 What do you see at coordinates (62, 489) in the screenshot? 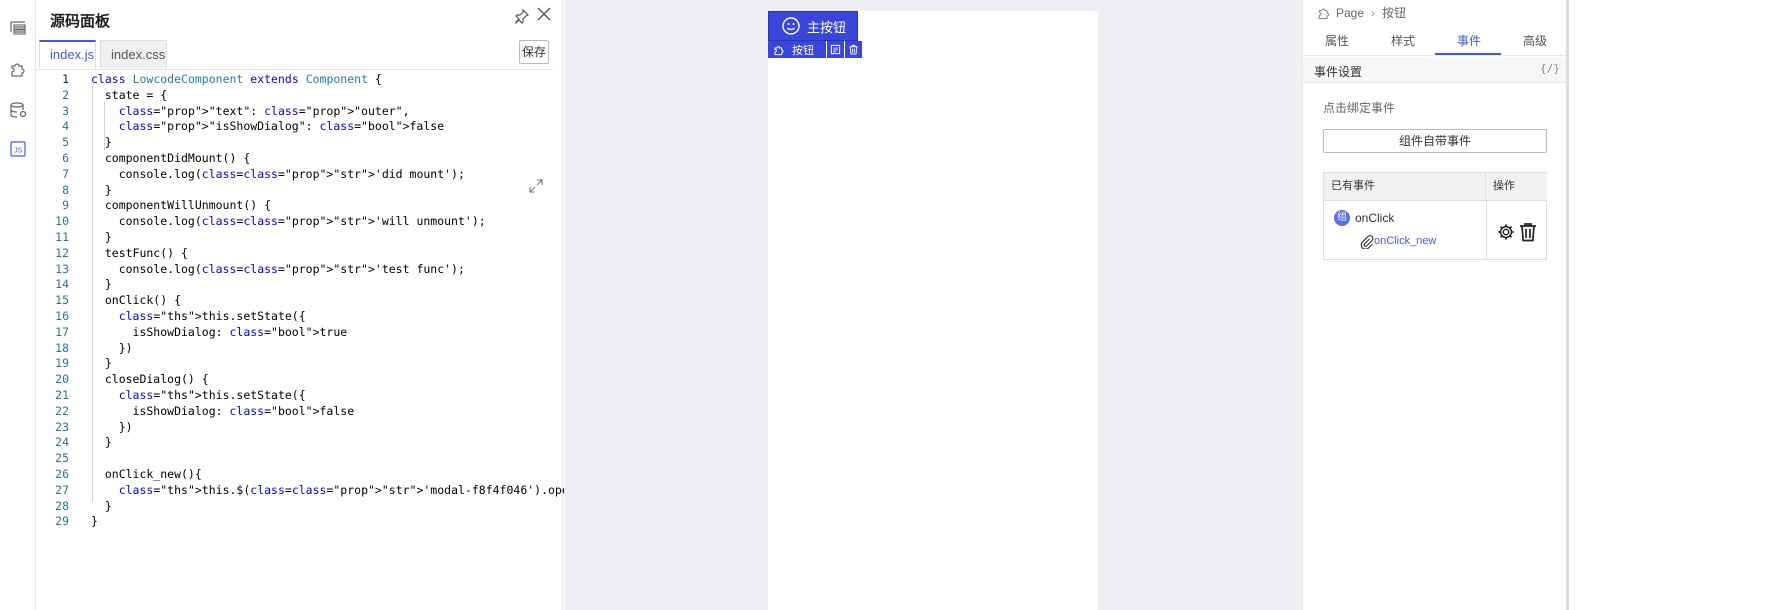
I see `line-number: 27` at bounding box center [62, 489].